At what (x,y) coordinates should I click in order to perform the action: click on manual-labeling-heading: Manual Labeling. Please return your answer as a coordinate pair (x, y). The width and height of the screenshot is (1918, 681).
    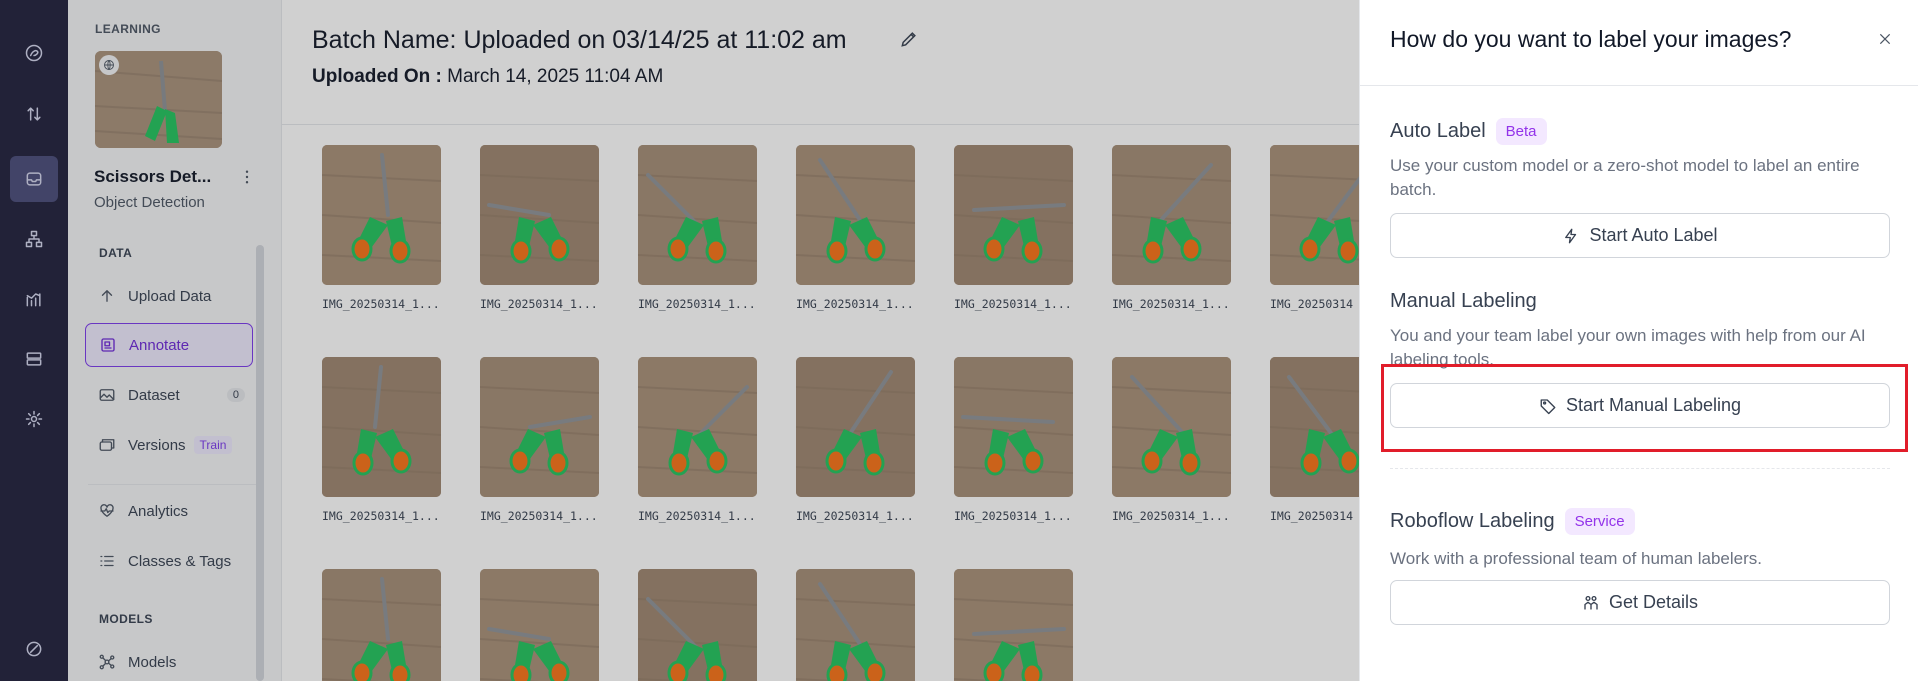
    Looking at the image, I should click on (1463, 301).